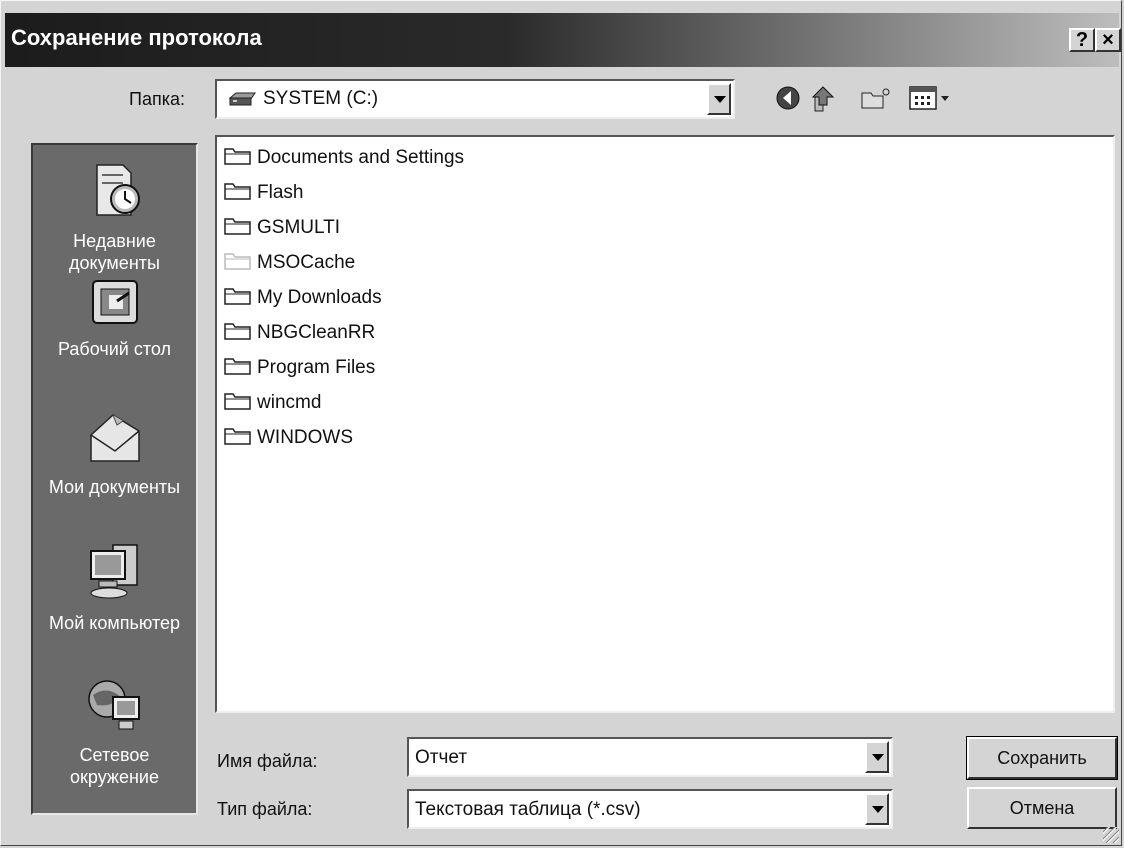 The height and width of the screenshot is (848, 1124). I want to click on filename-input: Отчет, so click(650, 757).